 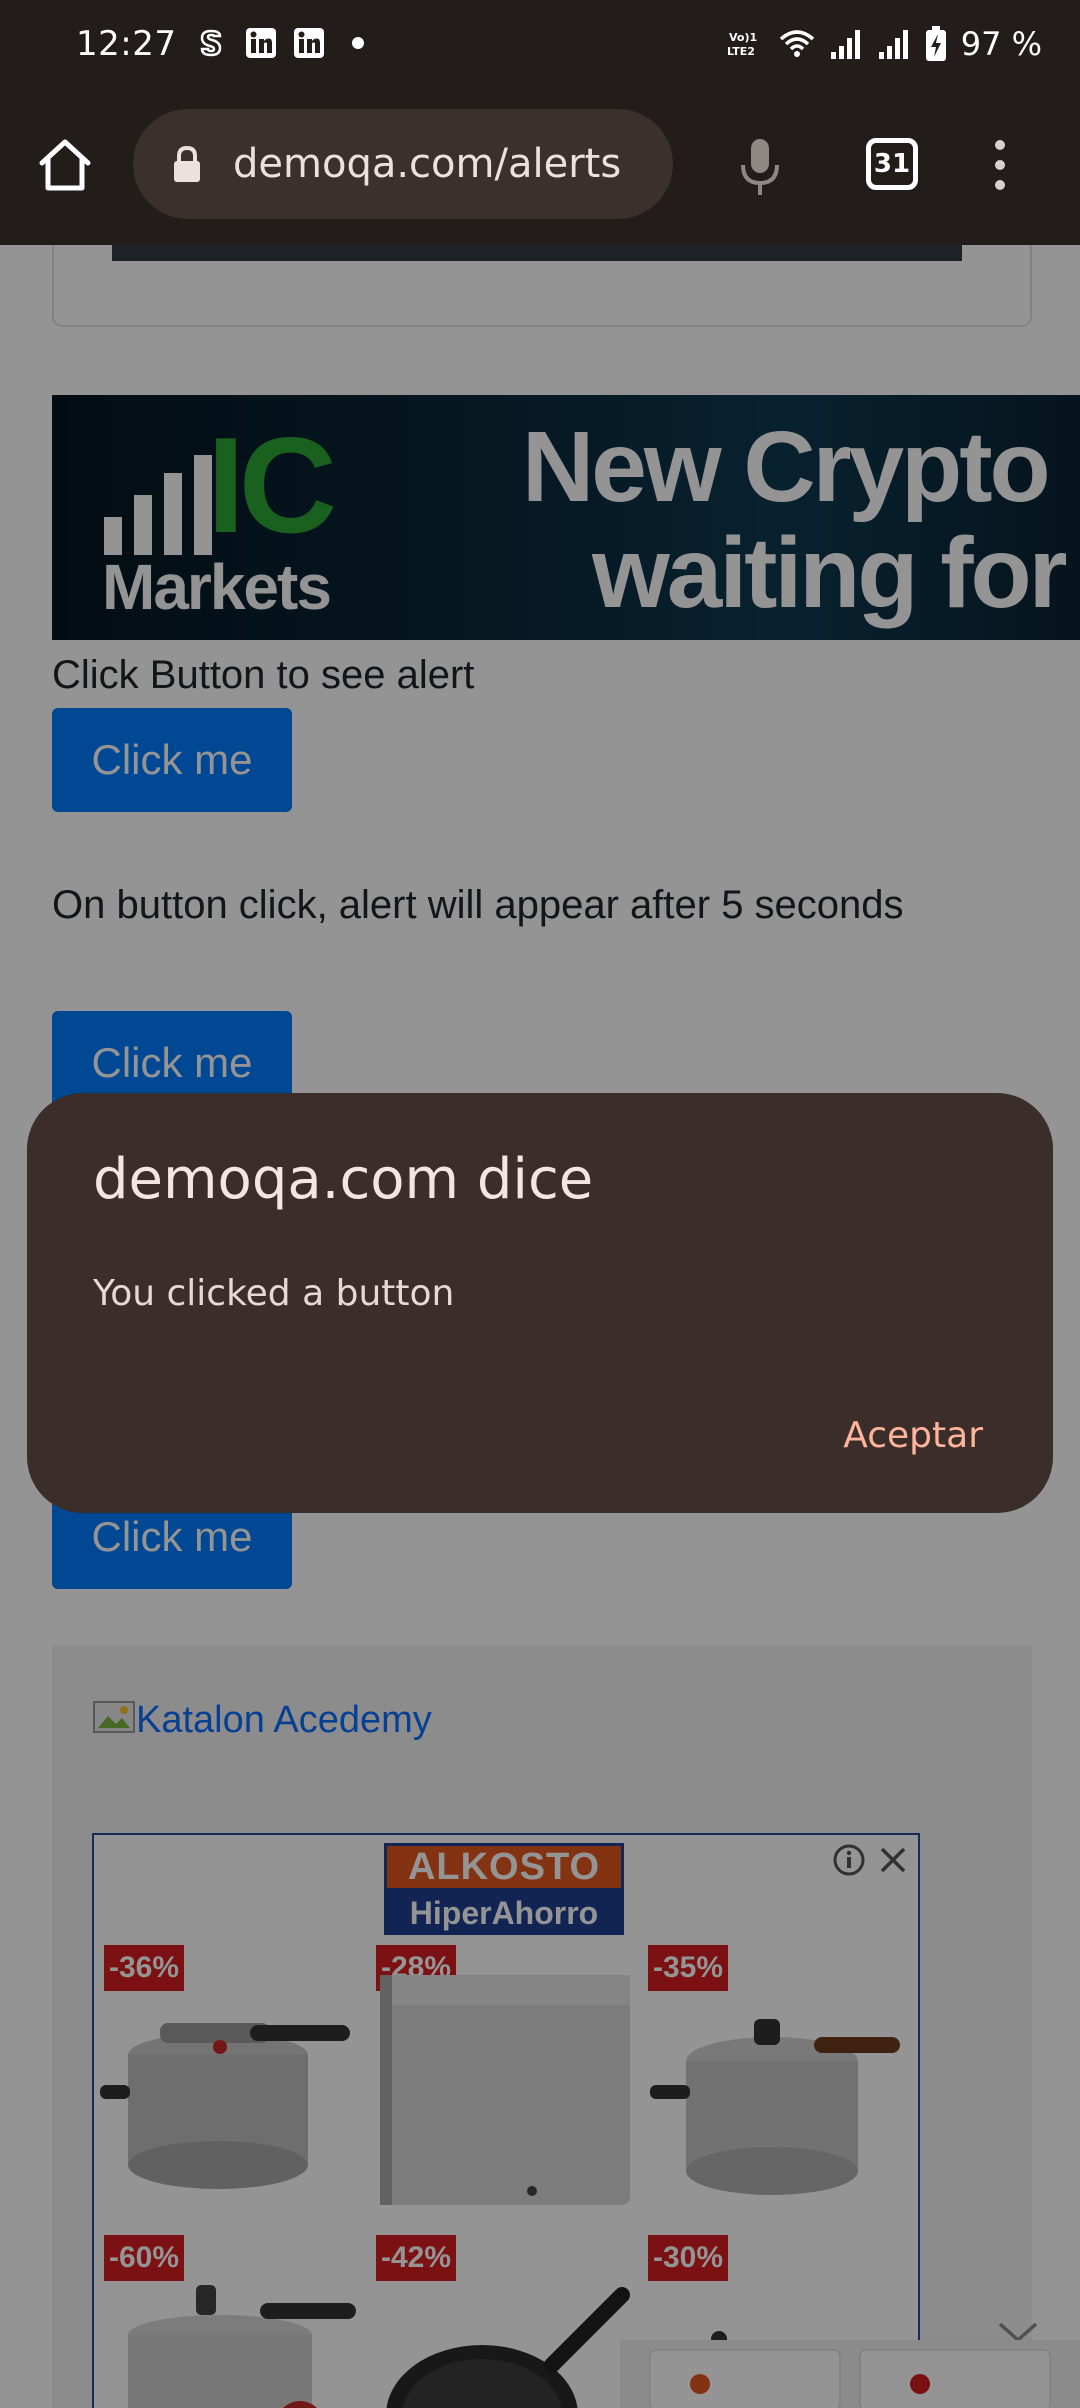 What do you see at coordinates (187, 164) in the screenshot?
I see `lock-icon` at bounding box center [187, 164].